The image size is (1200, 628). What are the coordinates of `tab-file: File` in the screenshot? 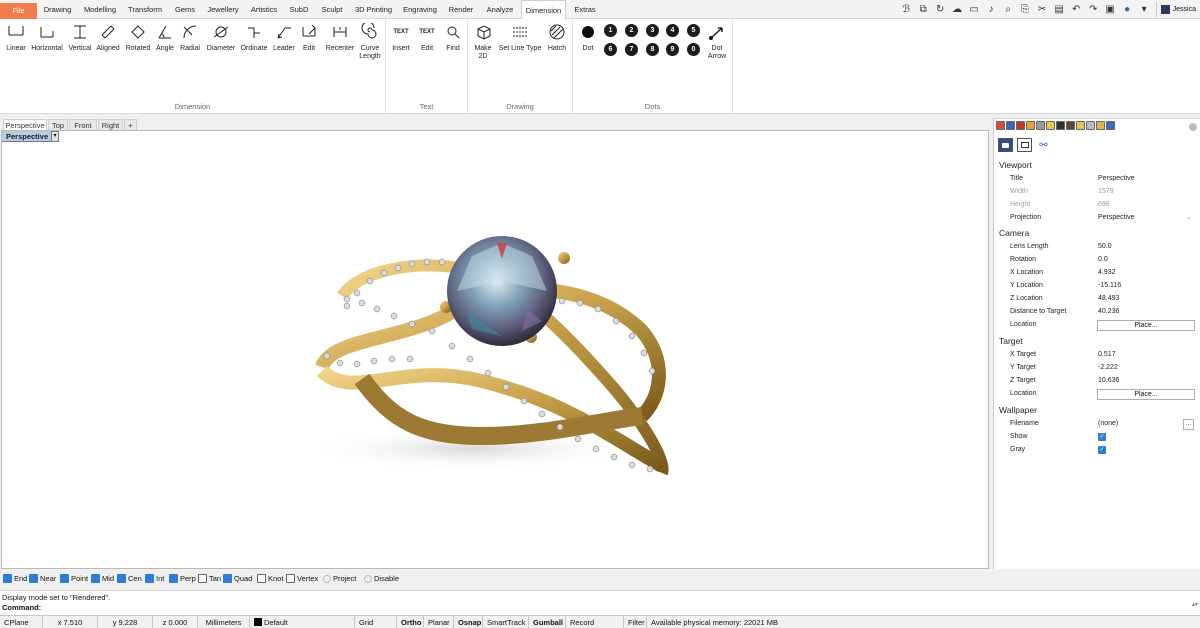 It's located at (18, 11).